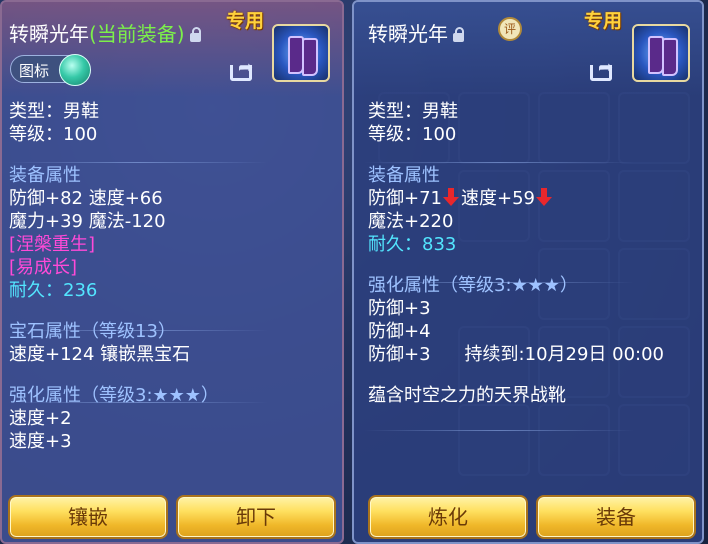 Image resolution: width=708 pixels, height=544 pixels. Describe the element at coordinates (52, 244) in the screenshot. I see `special-attr: [涅槃重生]` at that location.